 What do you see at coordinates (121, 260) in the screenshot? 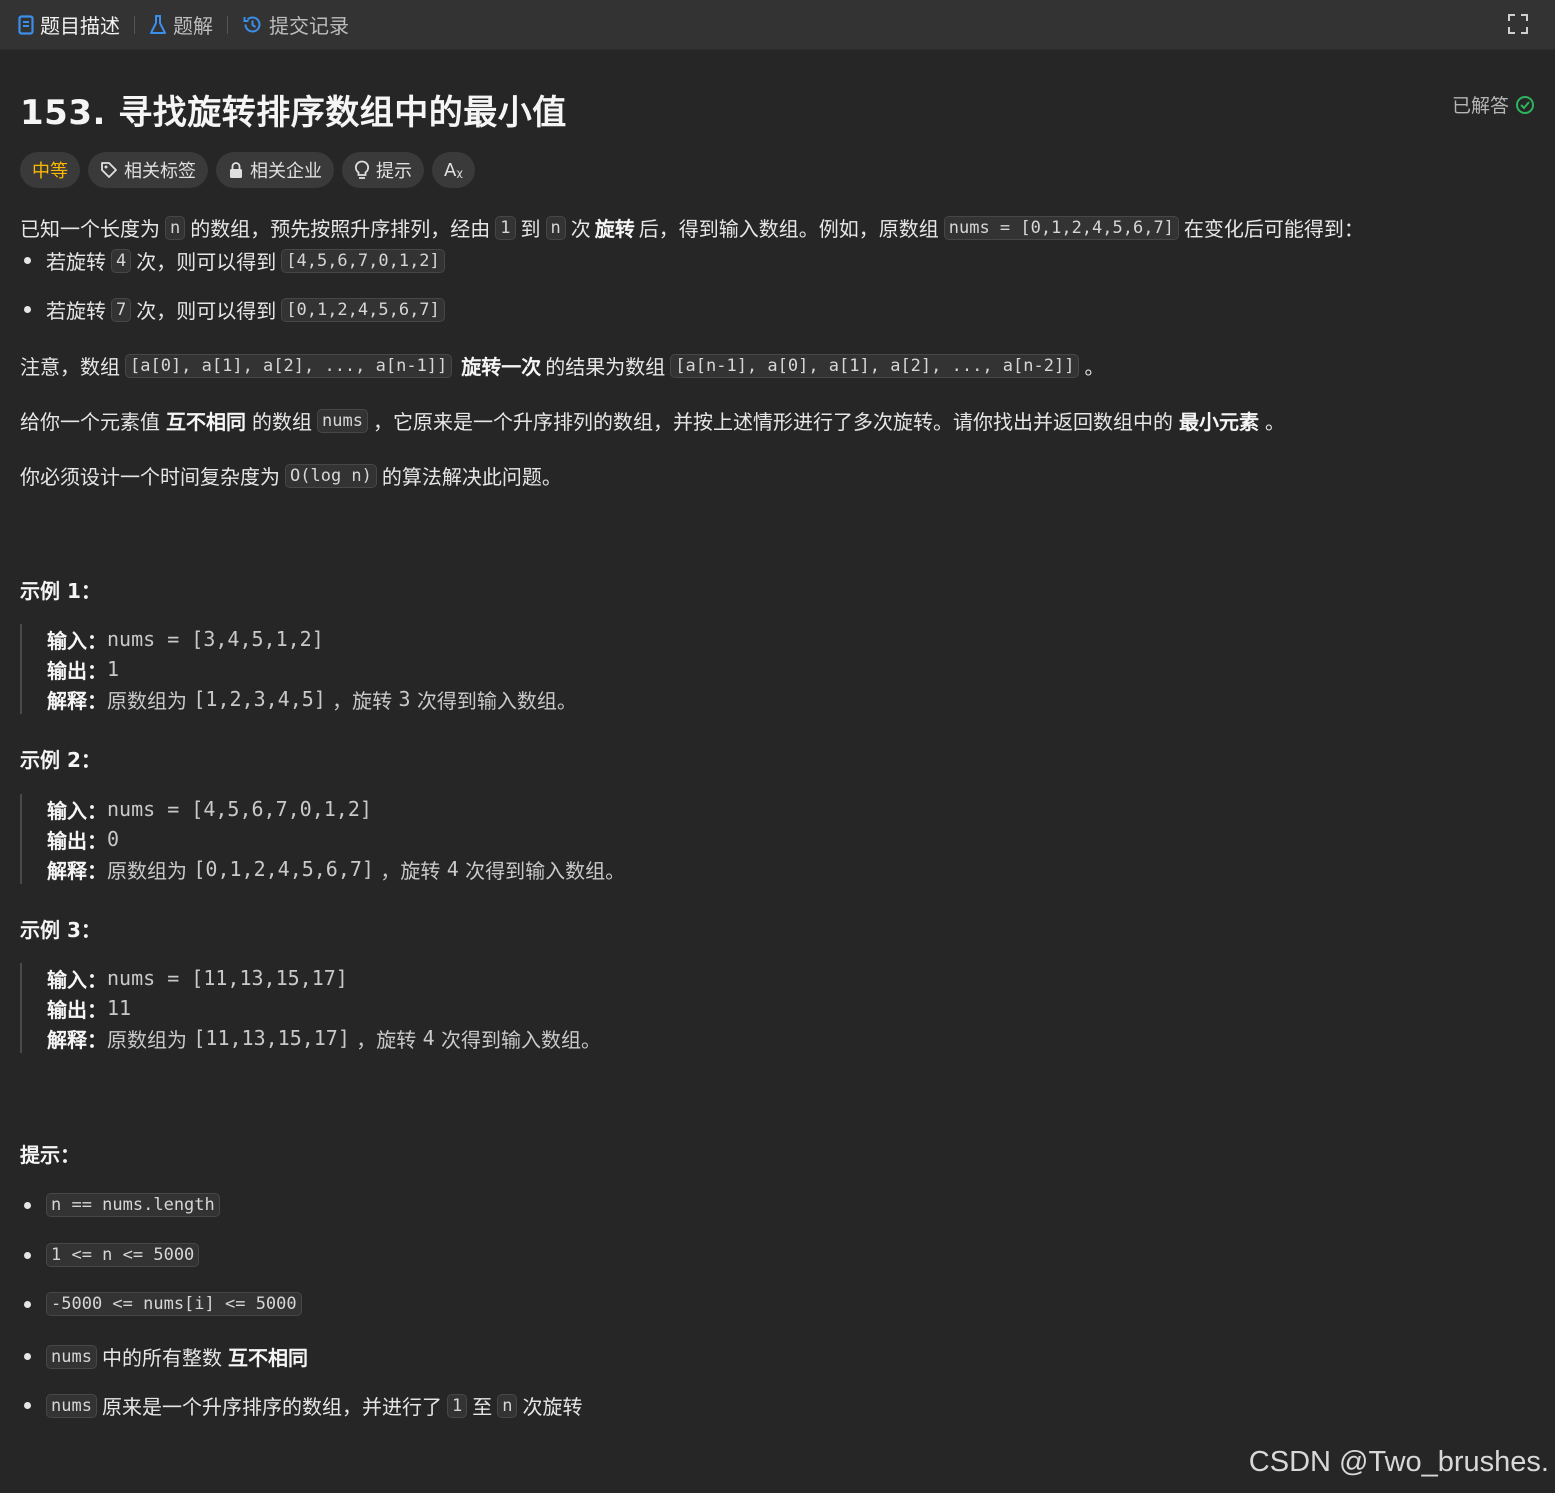
I see `inline-code: 4` at bounding box center [121, 260].